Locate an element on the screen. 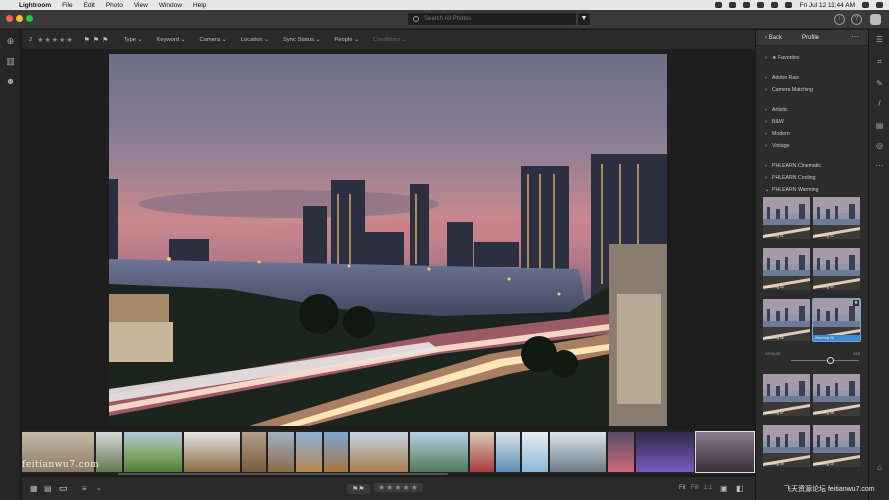 This screenshot has width=889, height=500. flag-buttons: ⚑⚑ is located at coordinates (358, 489).